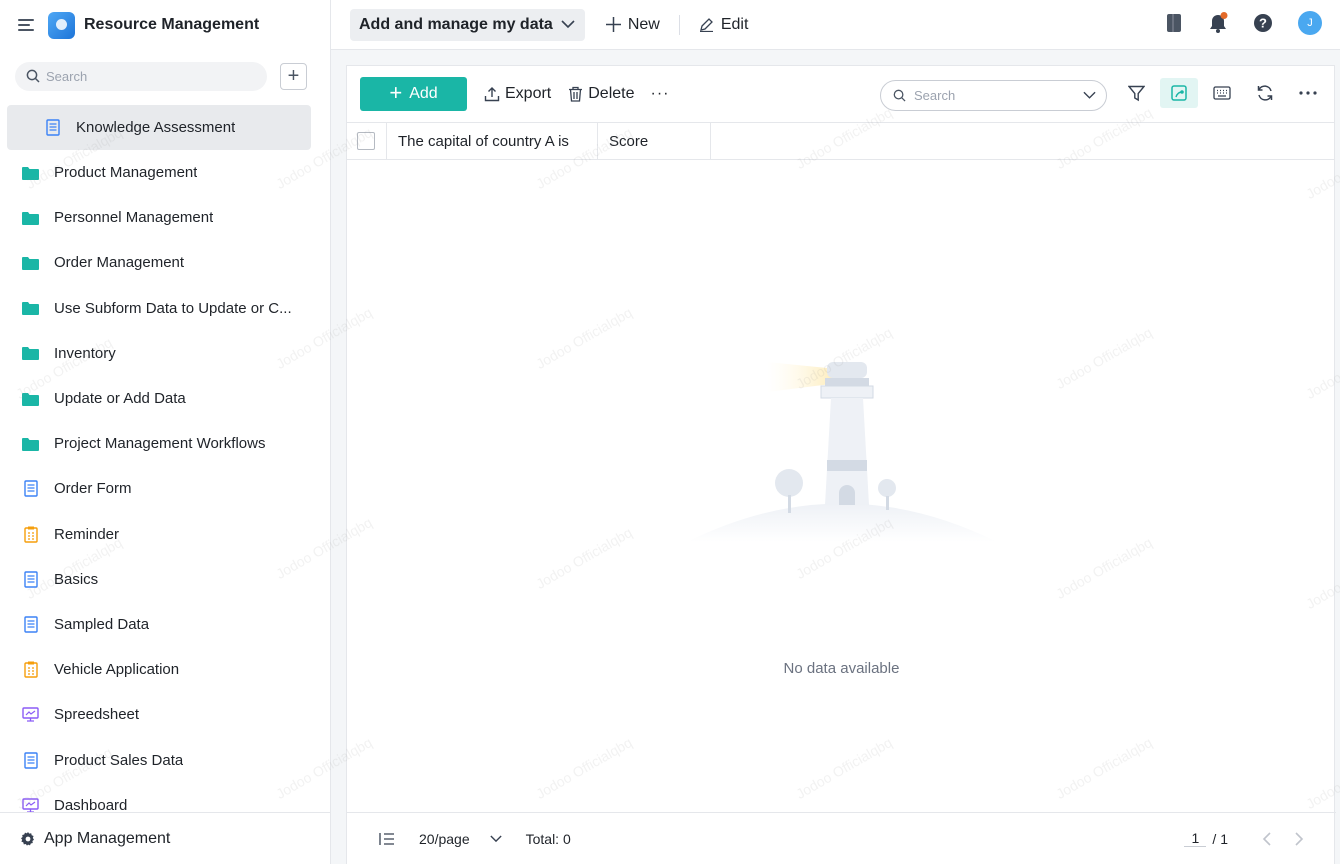  I want to click on table-header: The capital of country A is Score, so click(840, 141).